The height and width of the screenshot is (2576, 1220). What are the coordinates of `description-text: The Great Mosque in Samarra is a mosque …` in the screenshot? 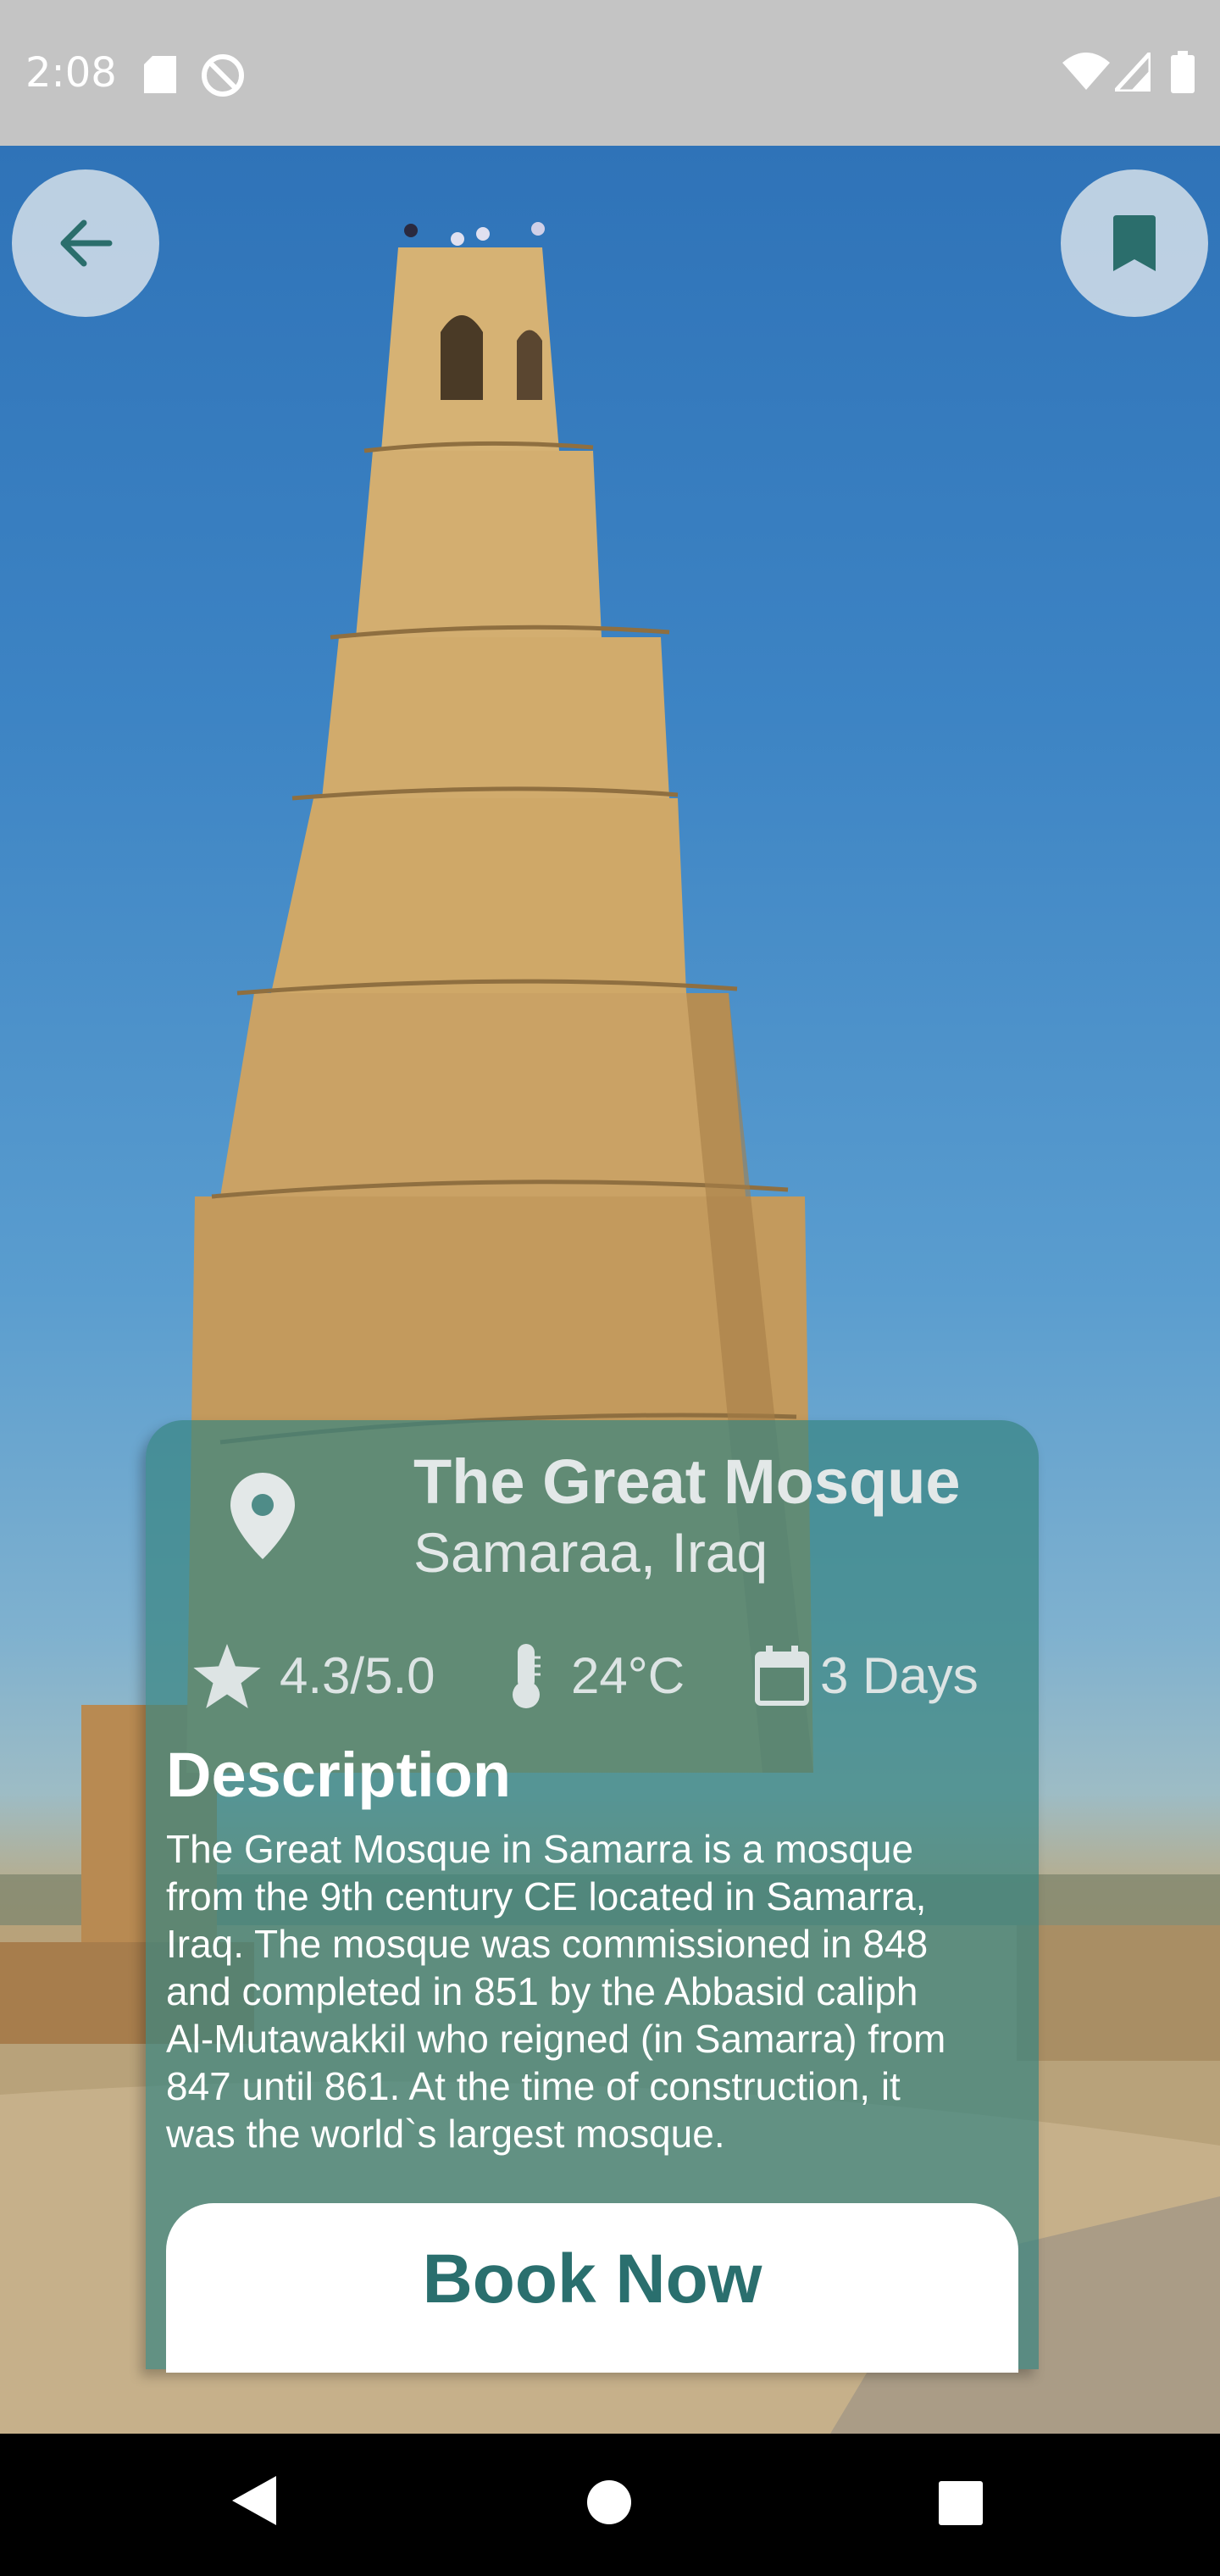 It's located at (594, 1991).